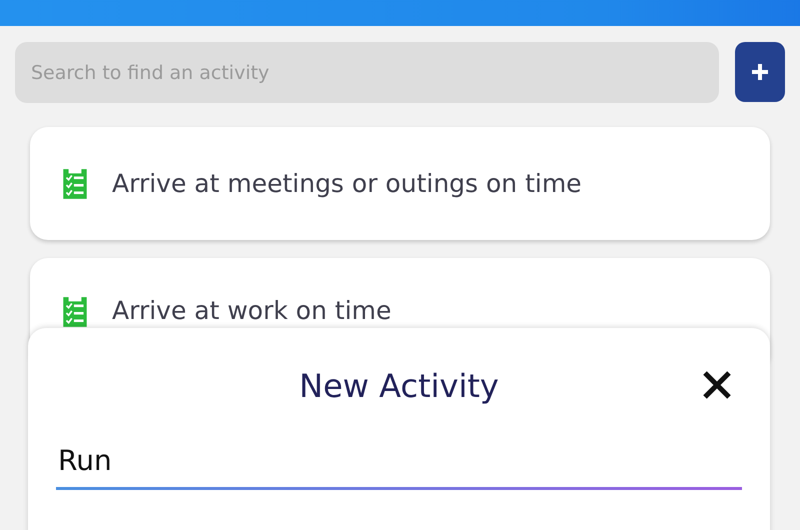 The width and height of the screenshot is (800, 530). Describe the element at coordinates (347, 183) in the screenshot. I see `activity-title: Arrive at meetings or outings on time` at that location.